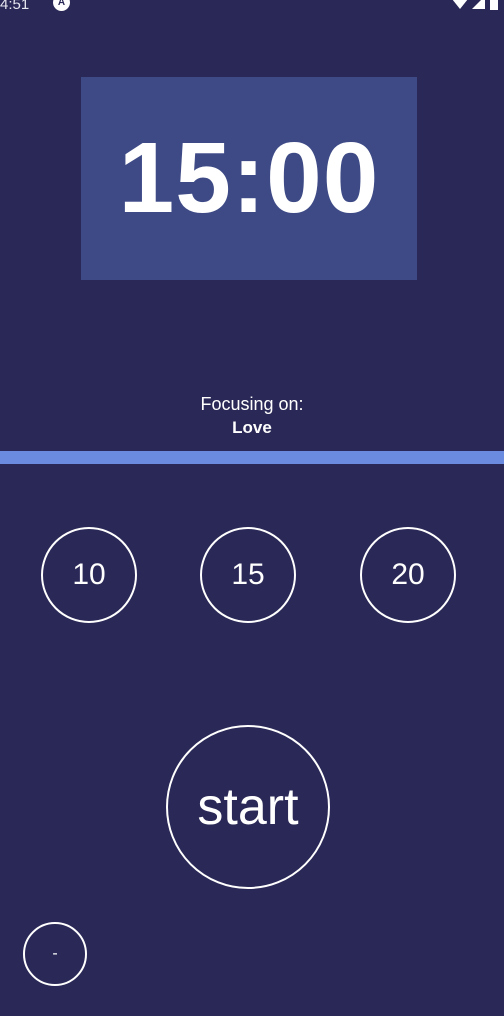 This screenshot has width=504, height=1016. I want to click on signal-icon, so click(478, 4).